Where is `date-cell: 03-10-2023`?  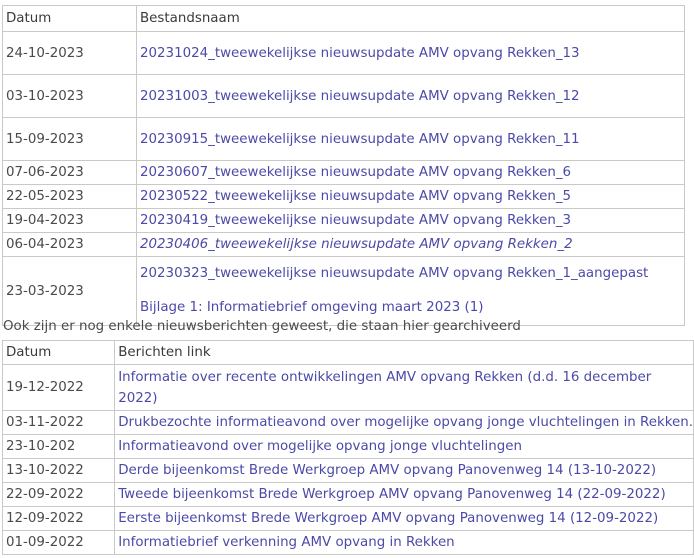
date-cell: 03-10-2023 is located at coordinates (69, 96).